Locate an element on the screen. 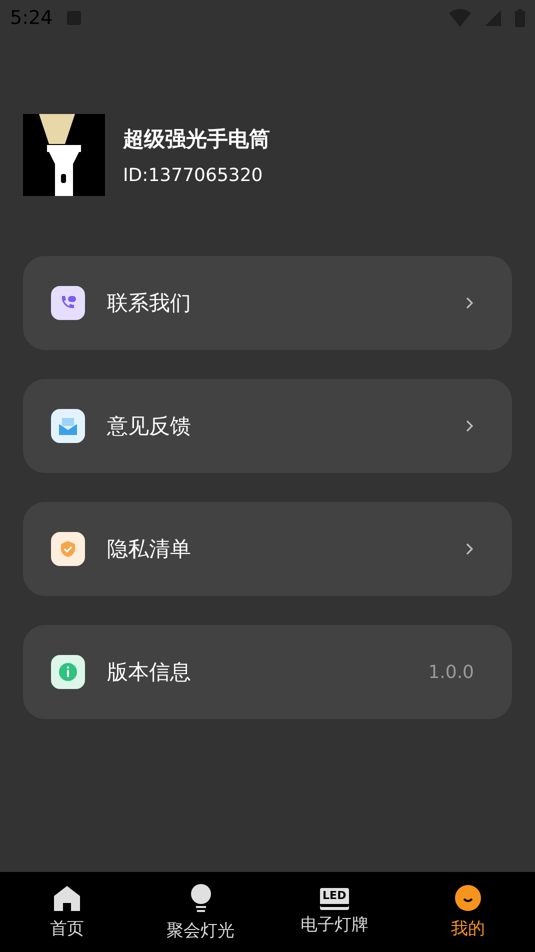 This screenshot has height=952, width=535. flashlight-icon is located at coordinates (64, 155).